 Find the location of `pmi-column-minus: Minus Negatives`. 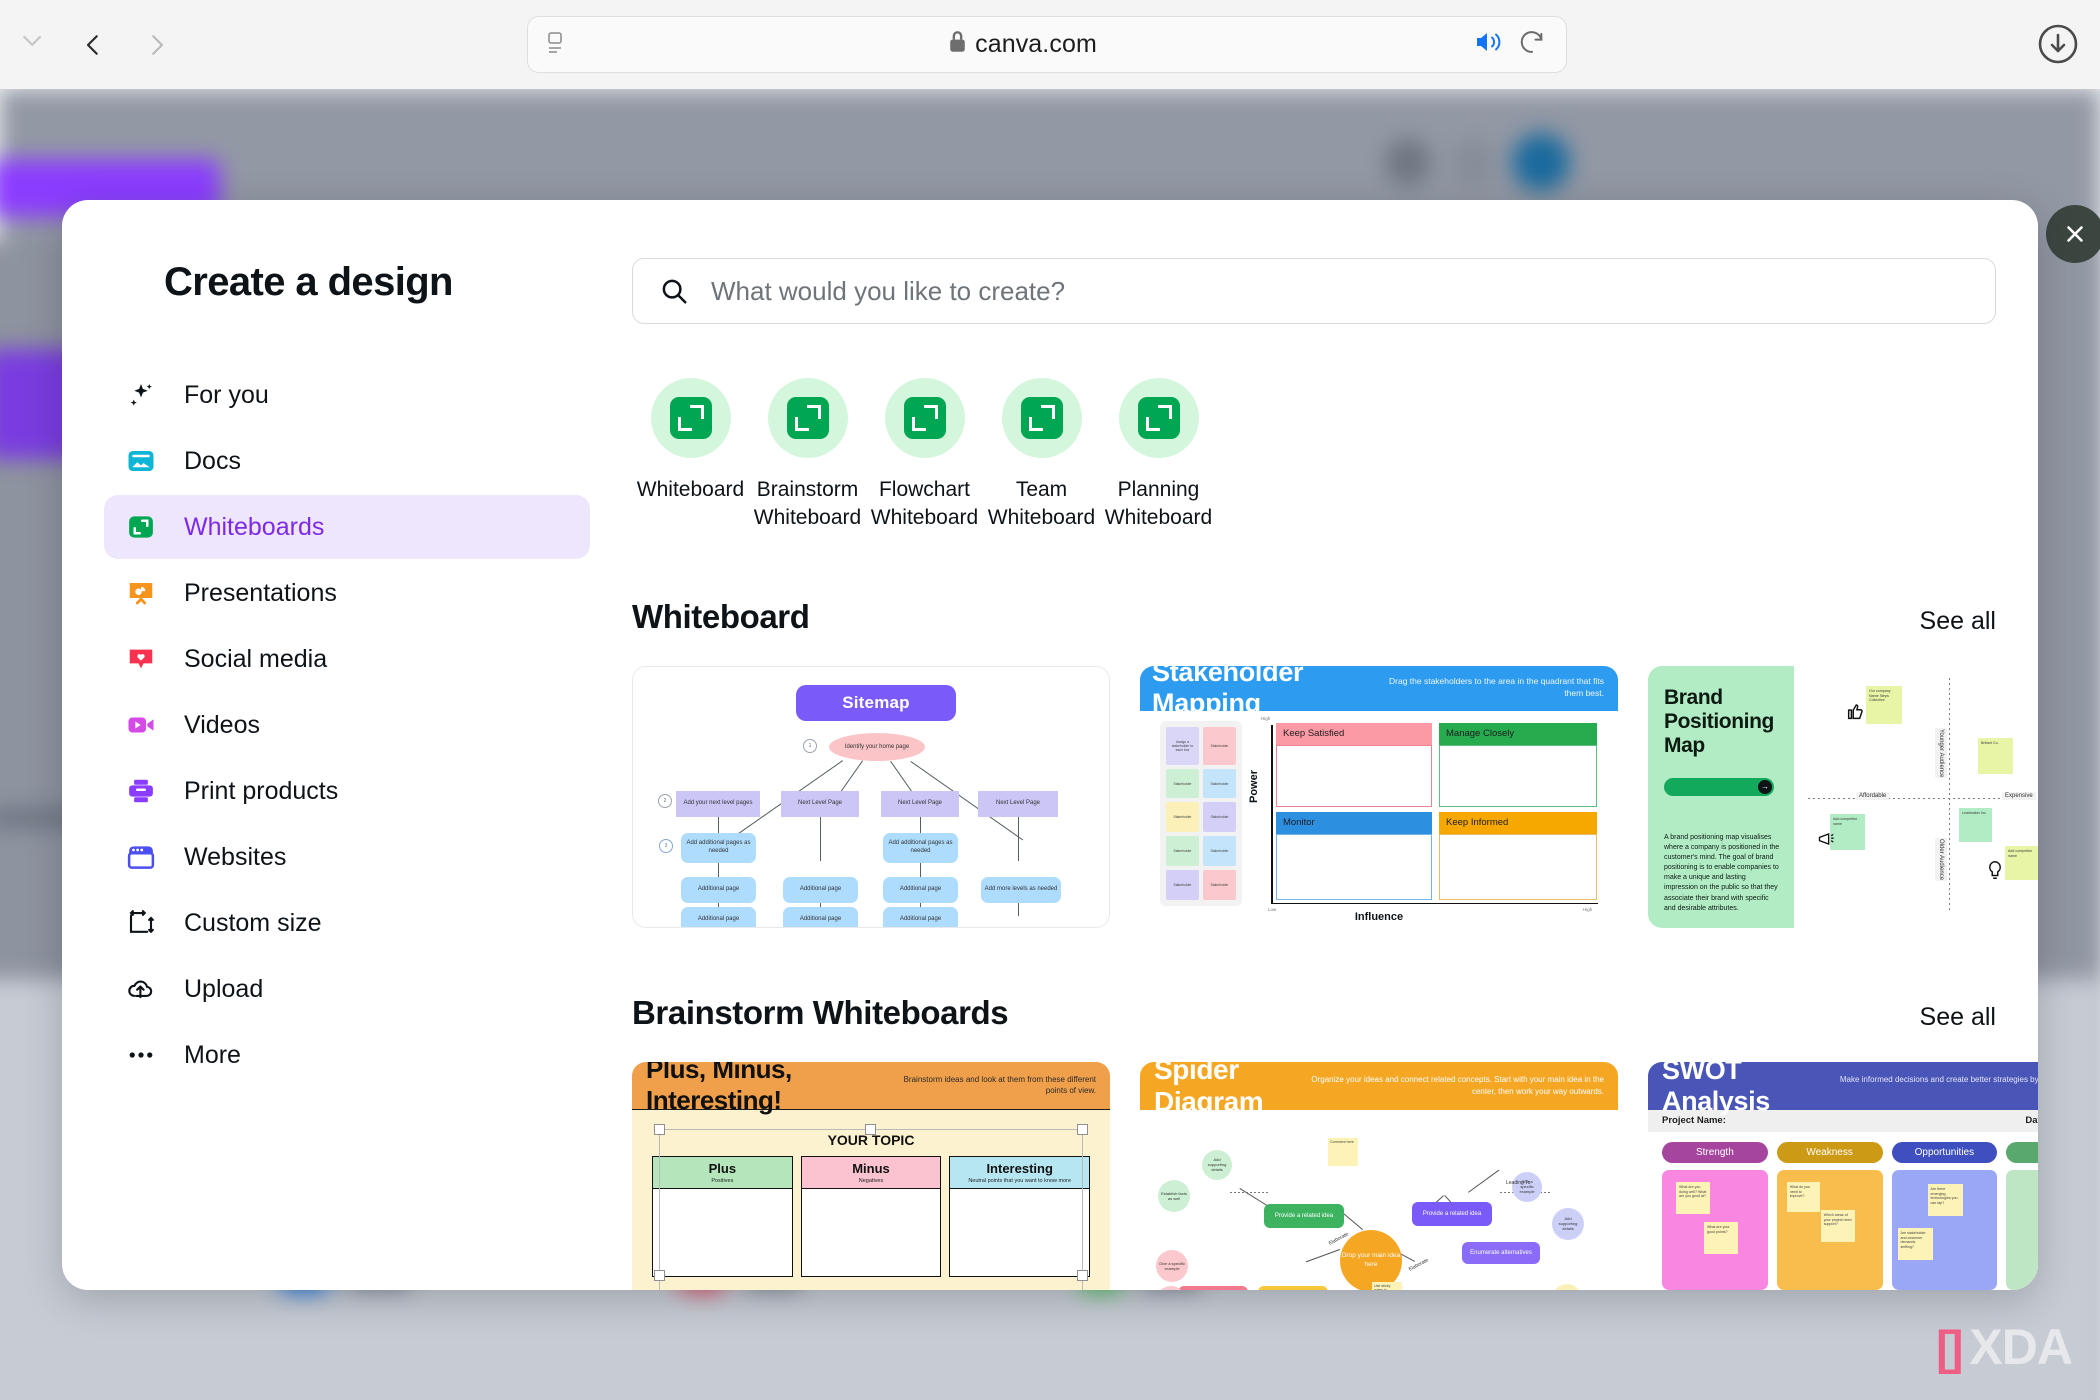

pmi-column-minus: Minus Negatives is located at coordinates (871, 1216).